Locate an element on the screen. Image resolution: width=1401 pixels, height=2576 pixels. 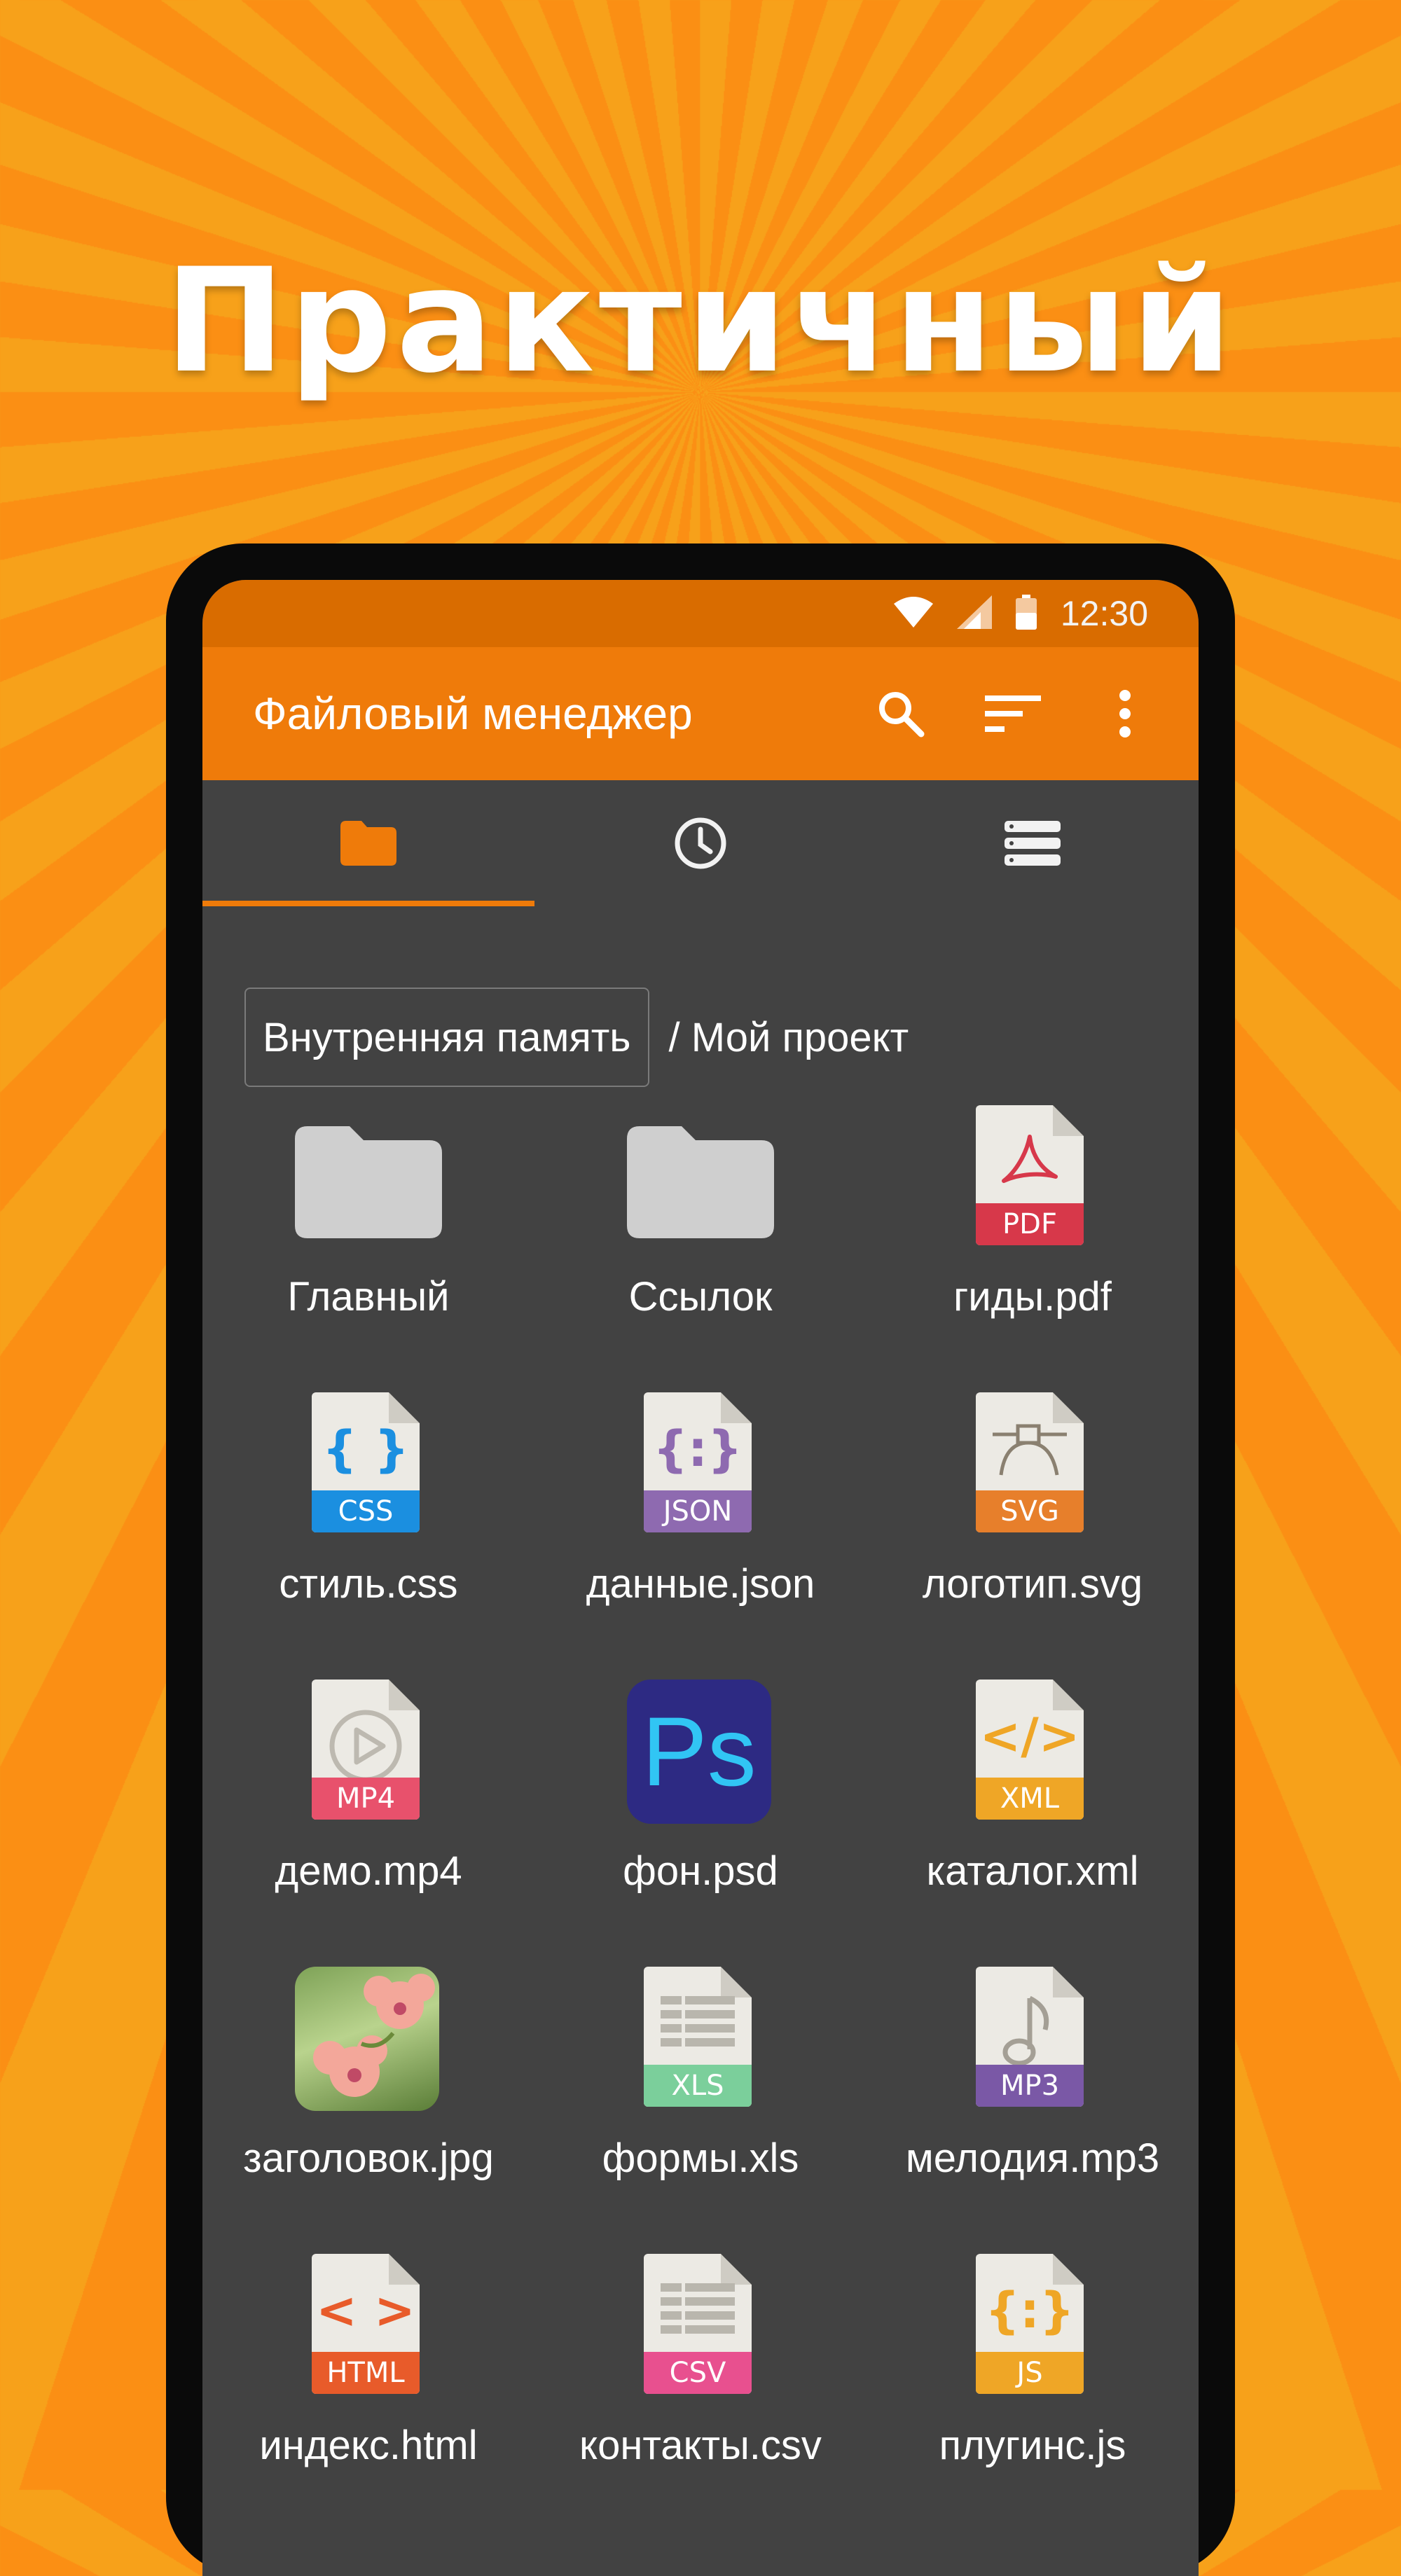
breadcrumb: Внутренняя память / Мой проект is located at coordinates (576, 1037).